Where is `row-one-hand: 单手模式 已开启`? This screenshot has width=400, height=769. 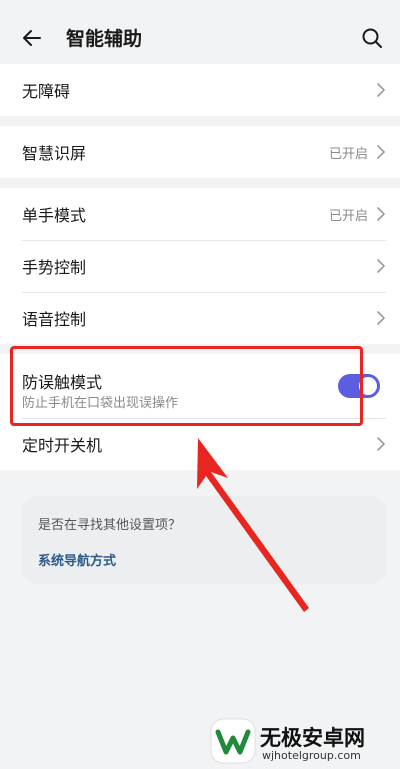 row-one-hand: 单手模式 已开启 is located at coordinates (200, 214).